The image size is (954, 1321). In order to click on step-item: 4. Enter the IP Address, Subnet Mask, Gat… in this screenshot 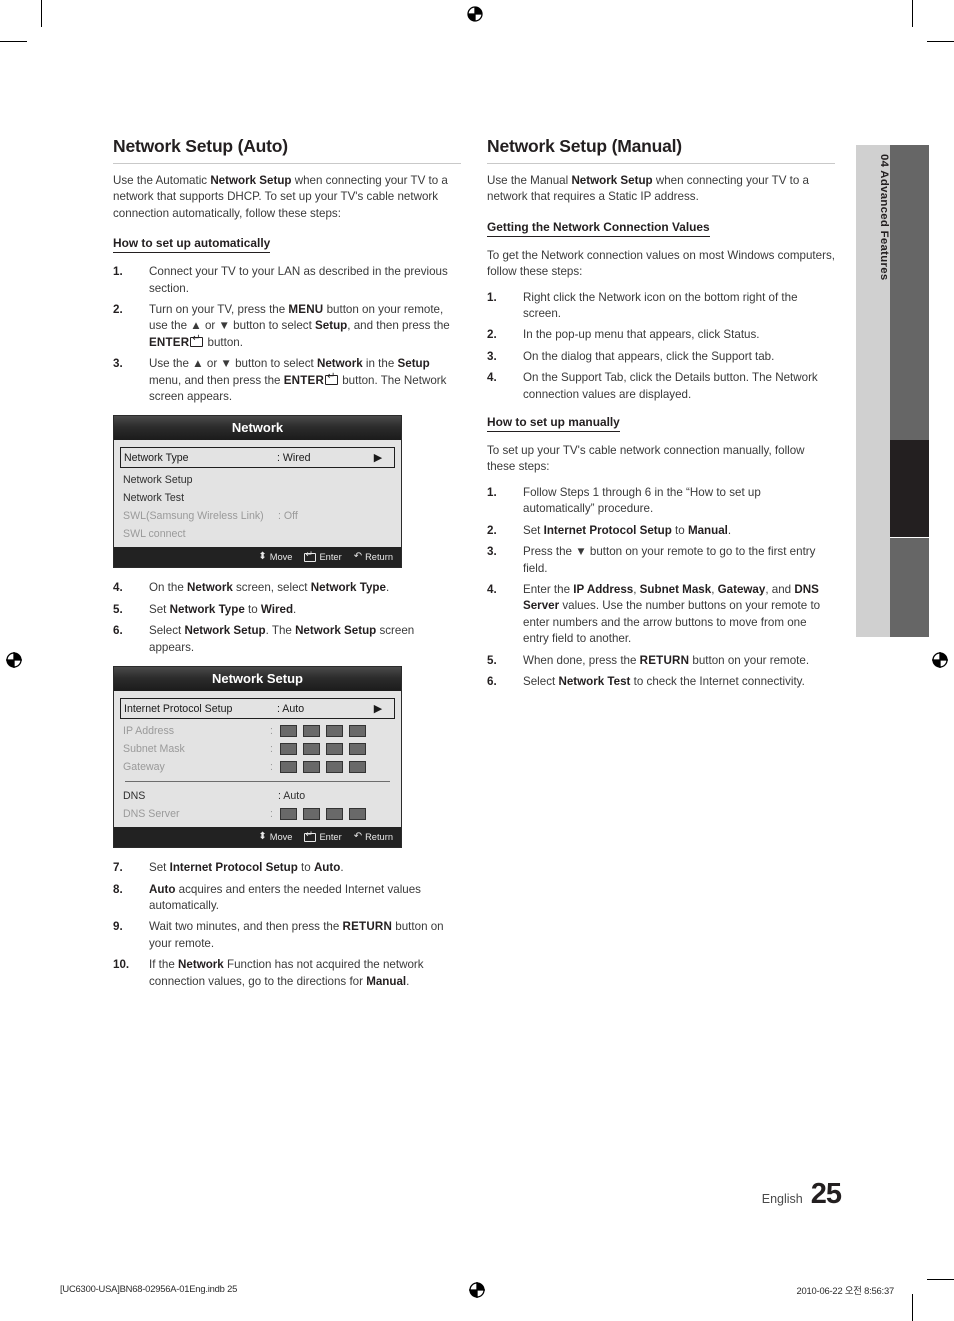, I will do `click(661, 615)`.